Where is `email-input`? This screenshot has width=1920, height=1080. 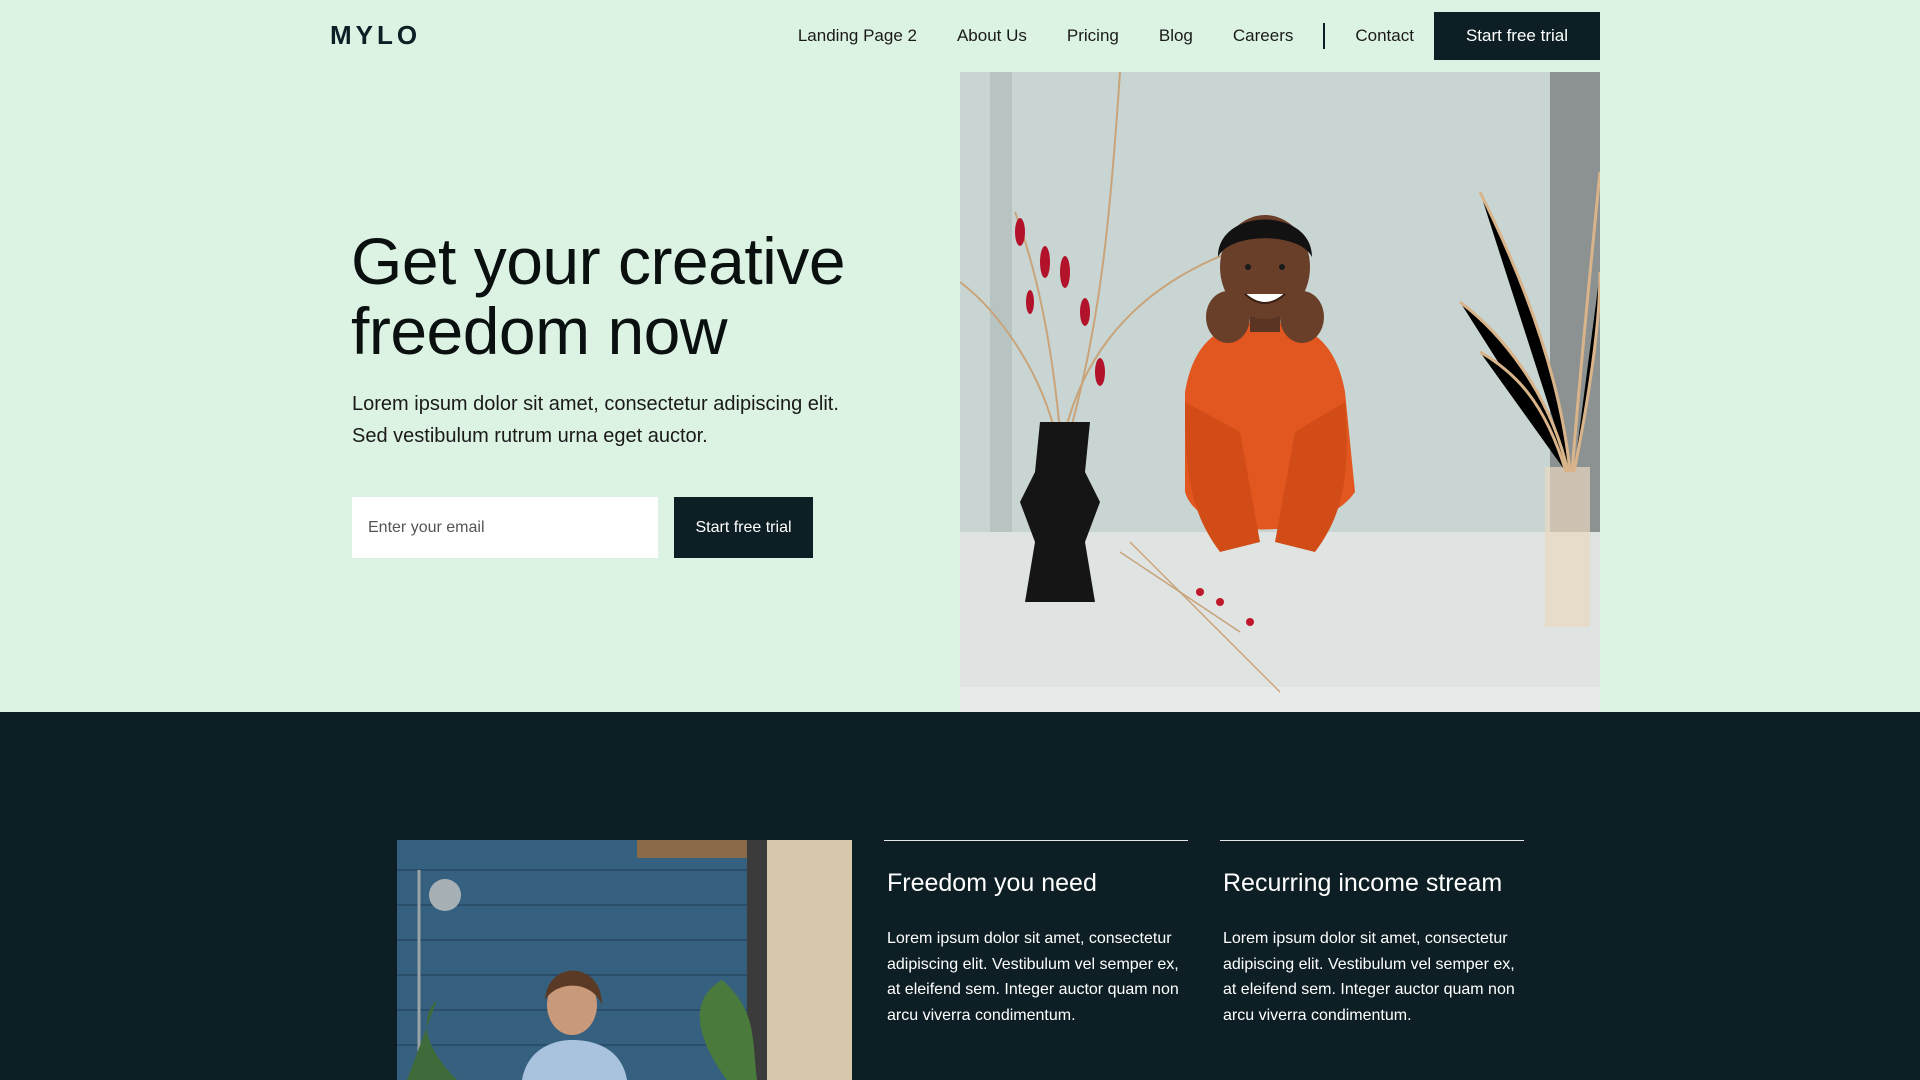 email-input is located at coordinates (505, 527).